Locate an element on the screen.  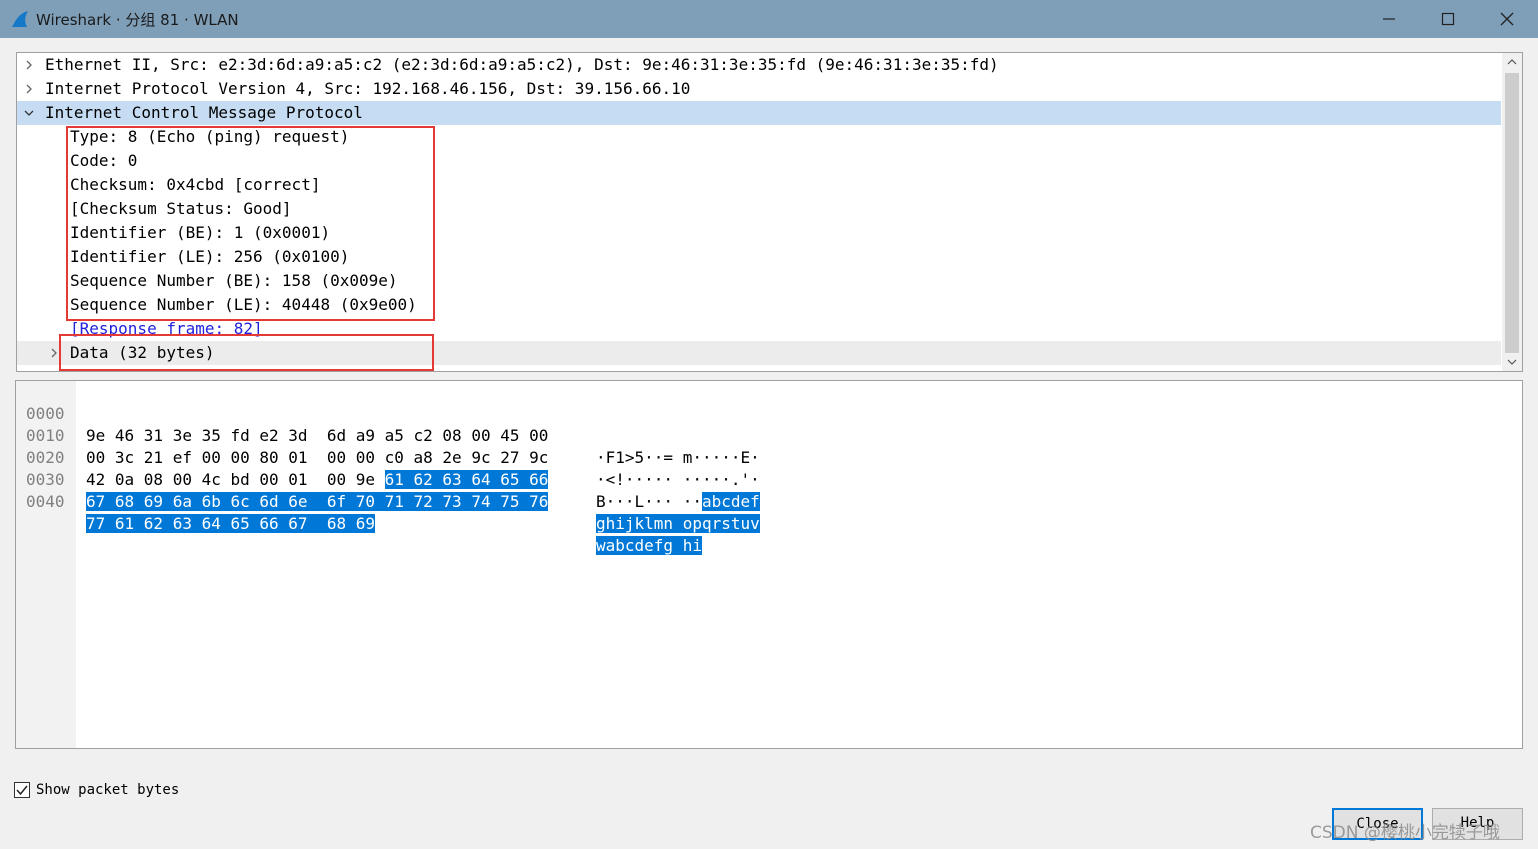
ascii-bytes-plain: ·<!····· ·····.'· is located at coordinates (678, 479).